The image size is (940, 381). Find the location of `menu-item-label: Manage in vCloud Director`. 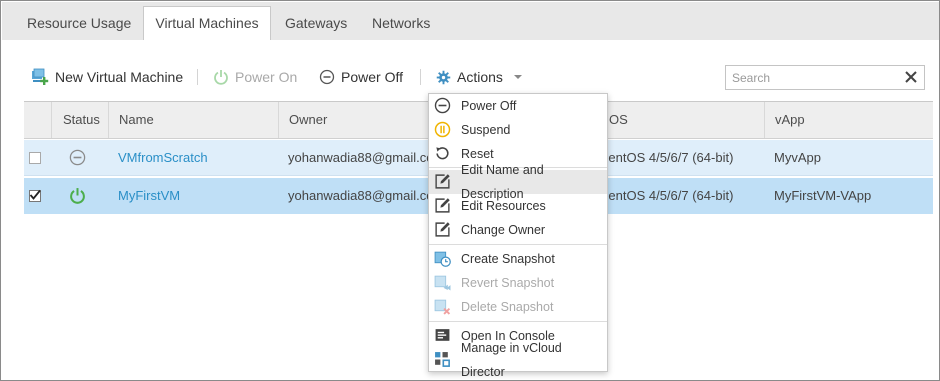

menu-item-label: Manage in vCloud Director is located at coordinates (511, 360).